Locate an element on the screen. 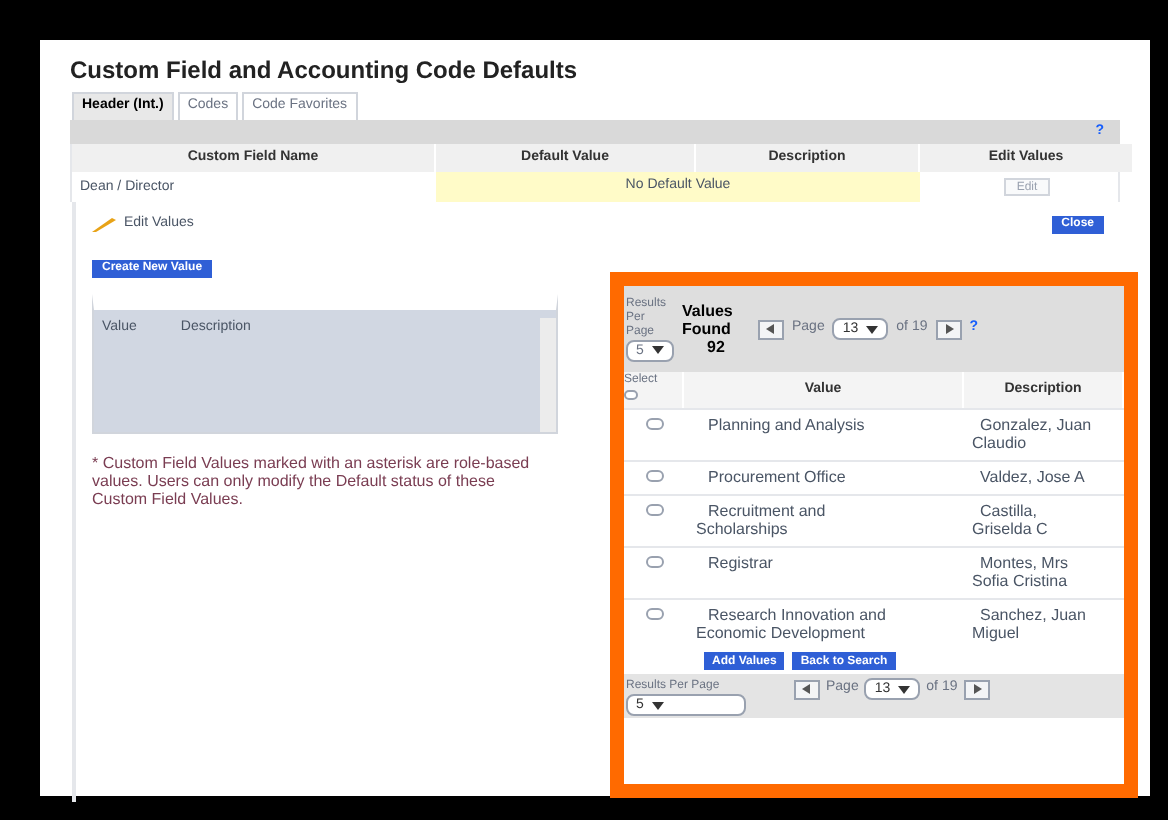  scrollbar is located at coordinates (548, 375).